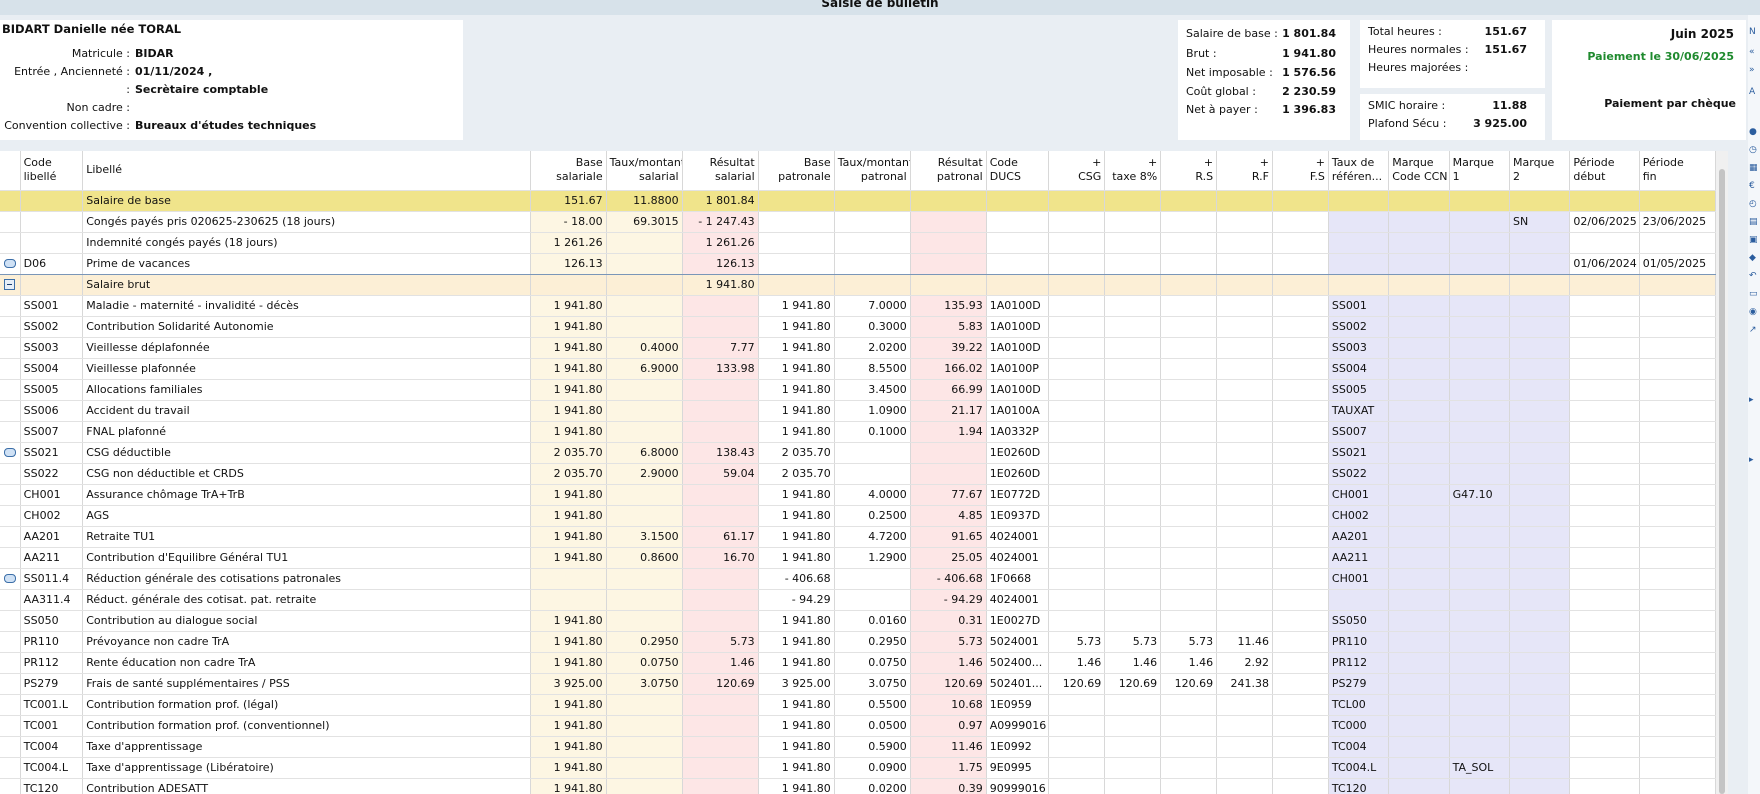 This screenshot has width=1760, height=794. What do you see at coordinates (1077, 171) in the screenshot?
I see `column-header: + CSG` at bounding box center [1077, 171].